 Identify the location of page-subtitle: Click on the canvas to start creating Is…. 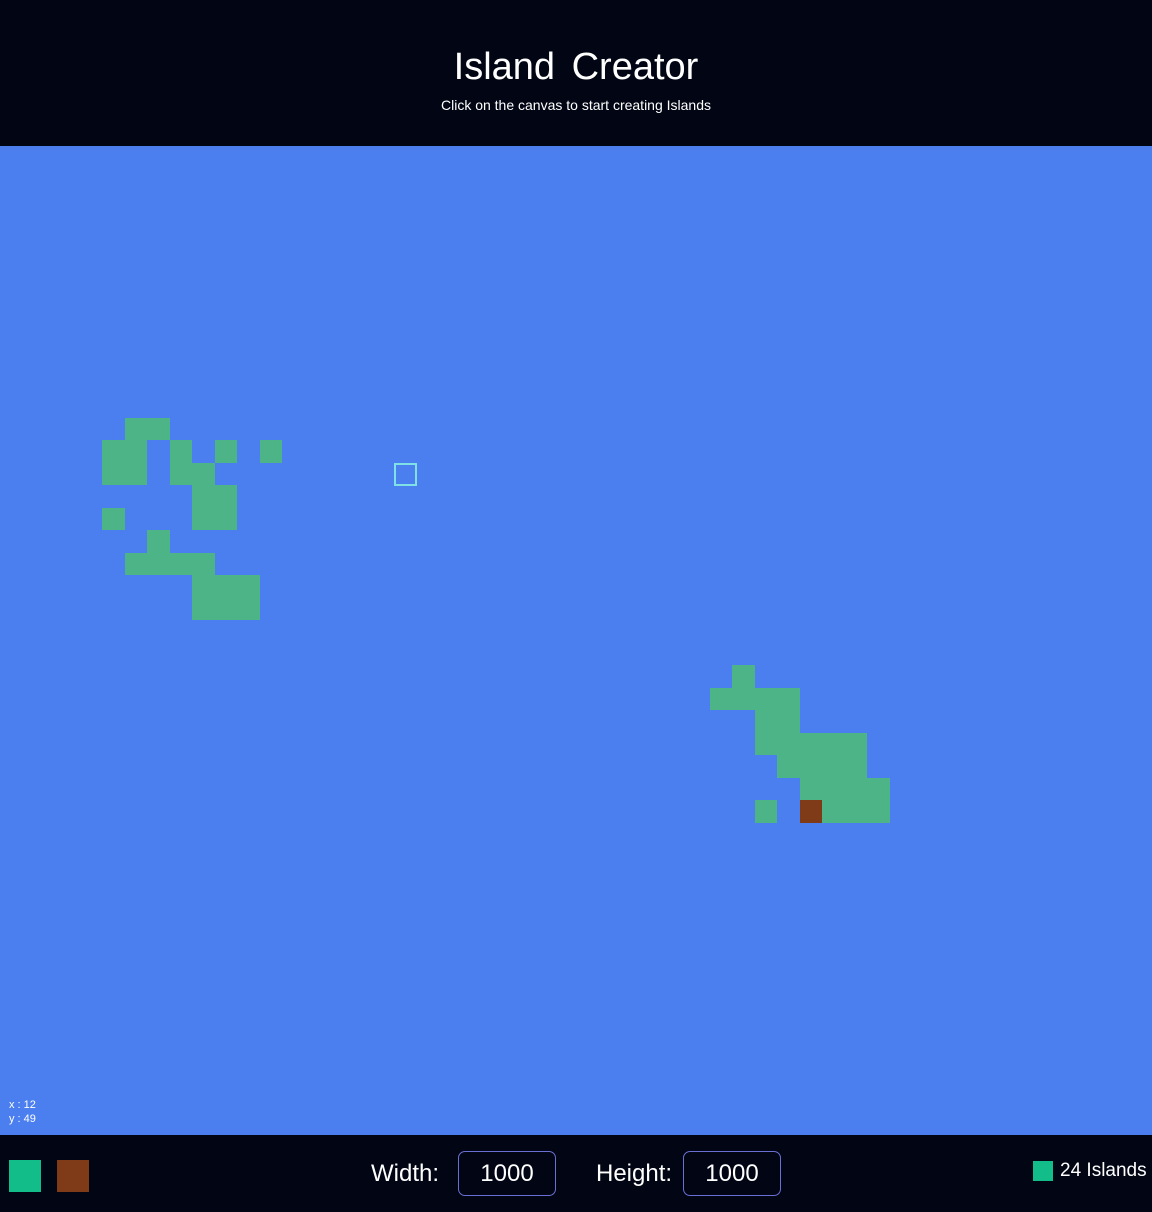
(576, 105).